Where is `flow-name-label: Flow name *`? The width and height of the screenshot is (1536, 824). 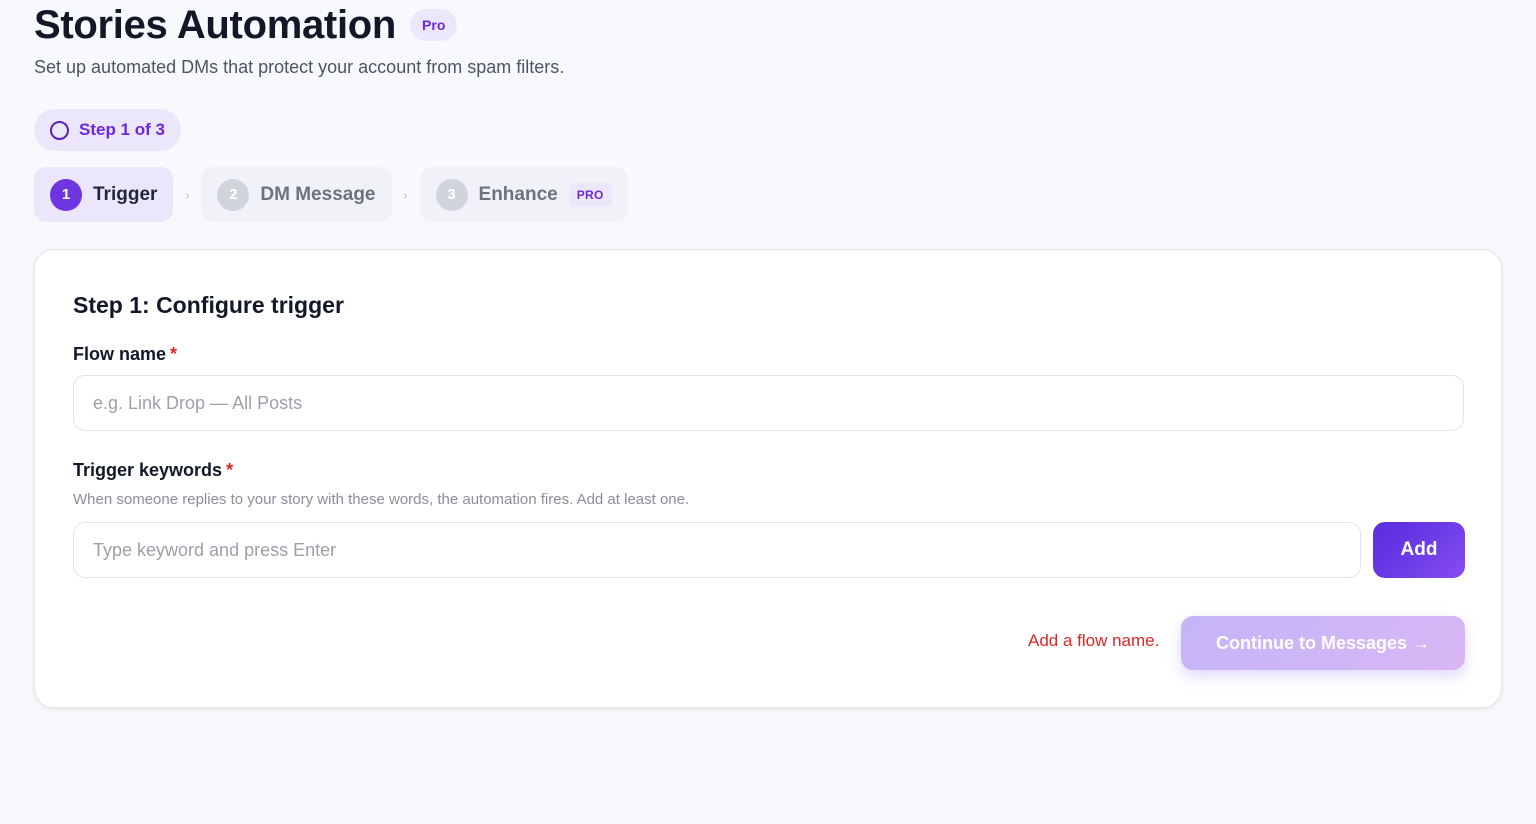 flow-name-label: Flow name * is located at coordinates (125, 354).